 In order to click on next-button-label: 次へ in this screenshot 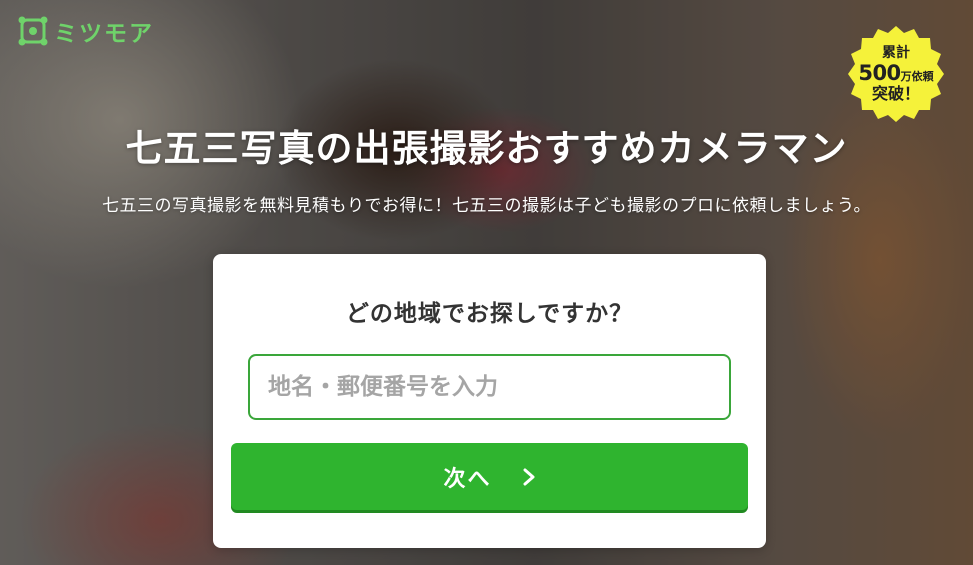, I will do `click(467, 479)`.